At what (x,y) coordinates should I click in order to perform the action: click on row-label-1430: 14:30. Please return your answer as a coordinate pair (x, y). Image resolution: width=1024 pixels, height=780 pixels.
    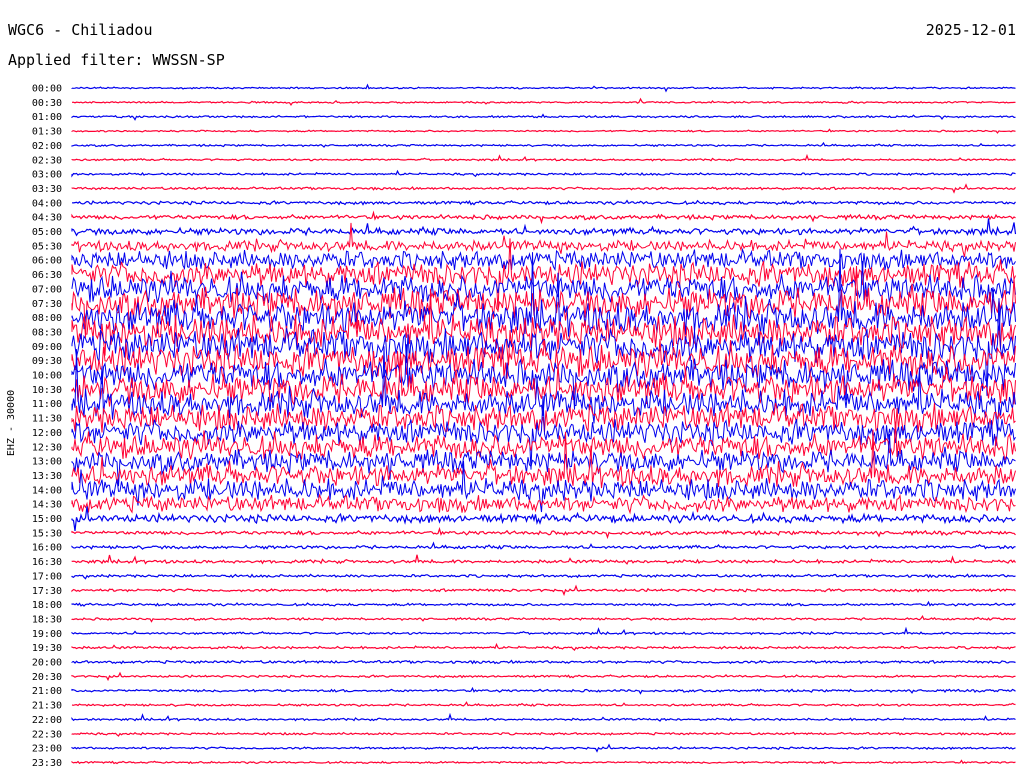
    Looking at the image, I should click on (47, 505).